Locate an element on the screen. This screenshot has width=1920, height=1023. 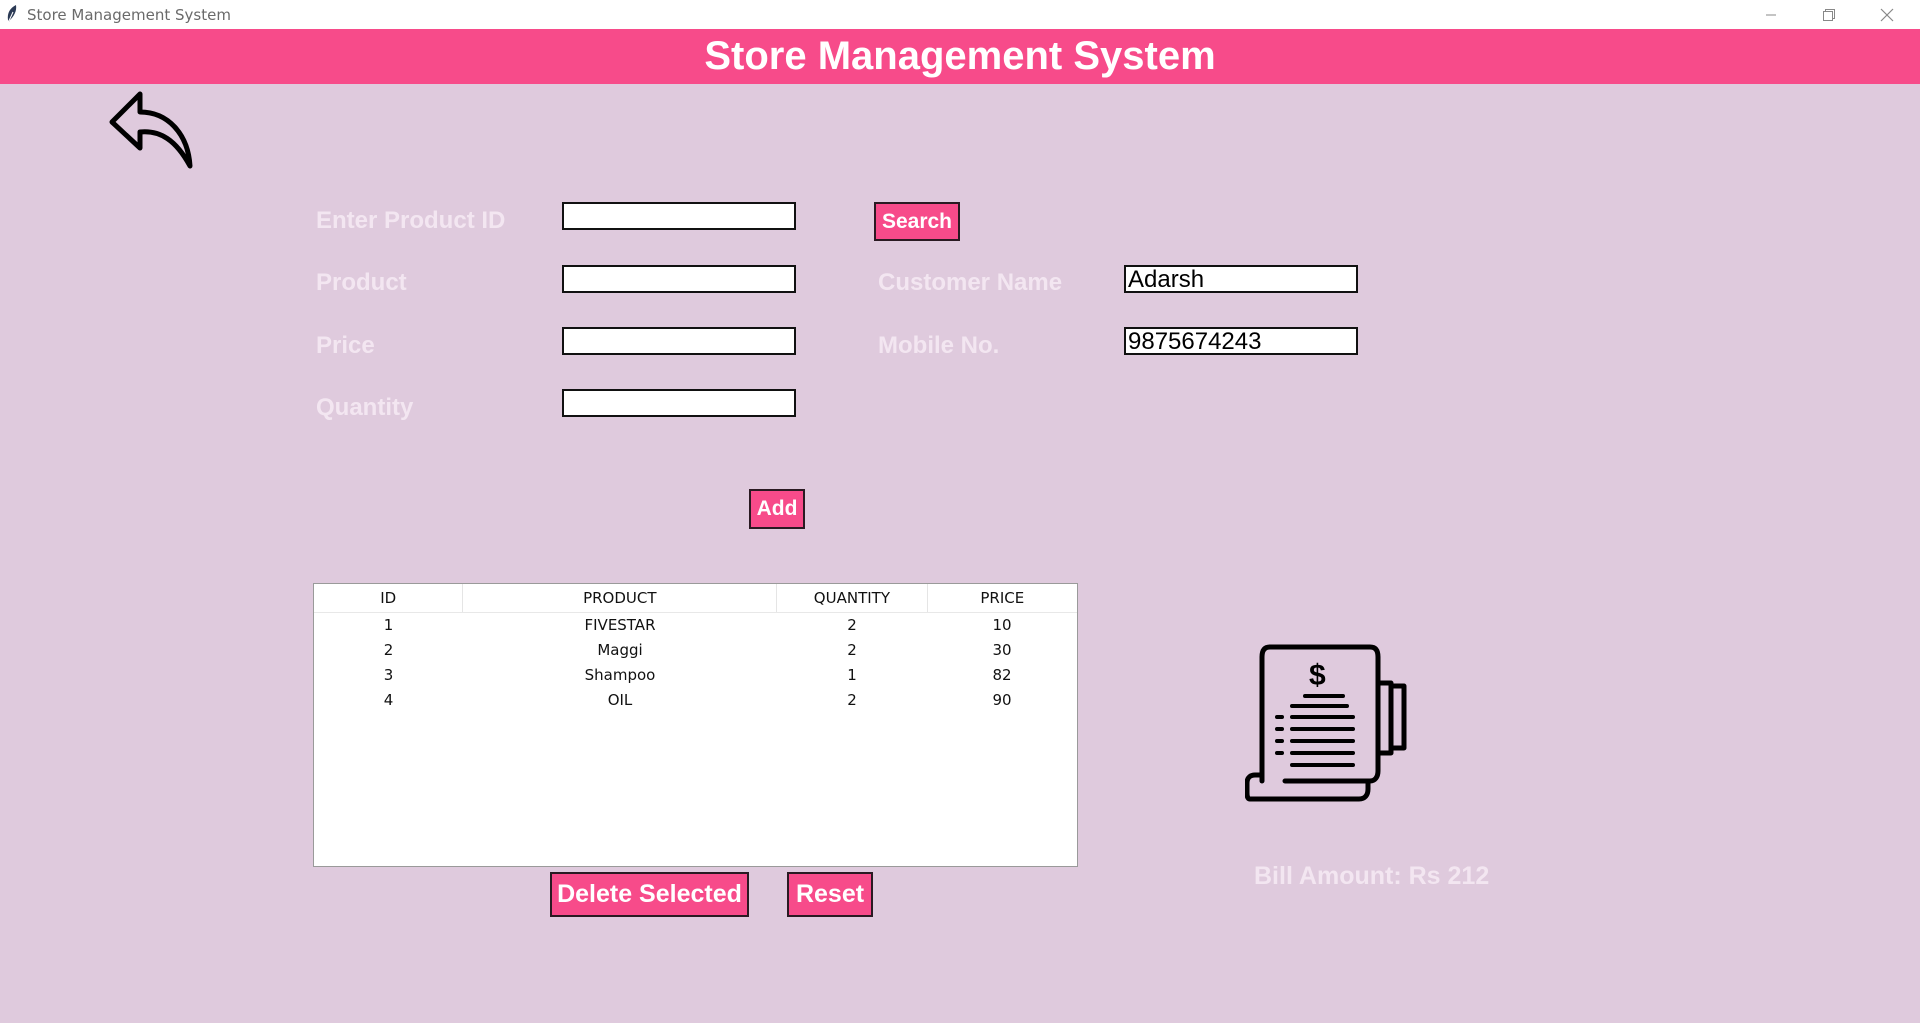
table-row: 2 Maggi 2 30 is located at coordinates (695, 650).